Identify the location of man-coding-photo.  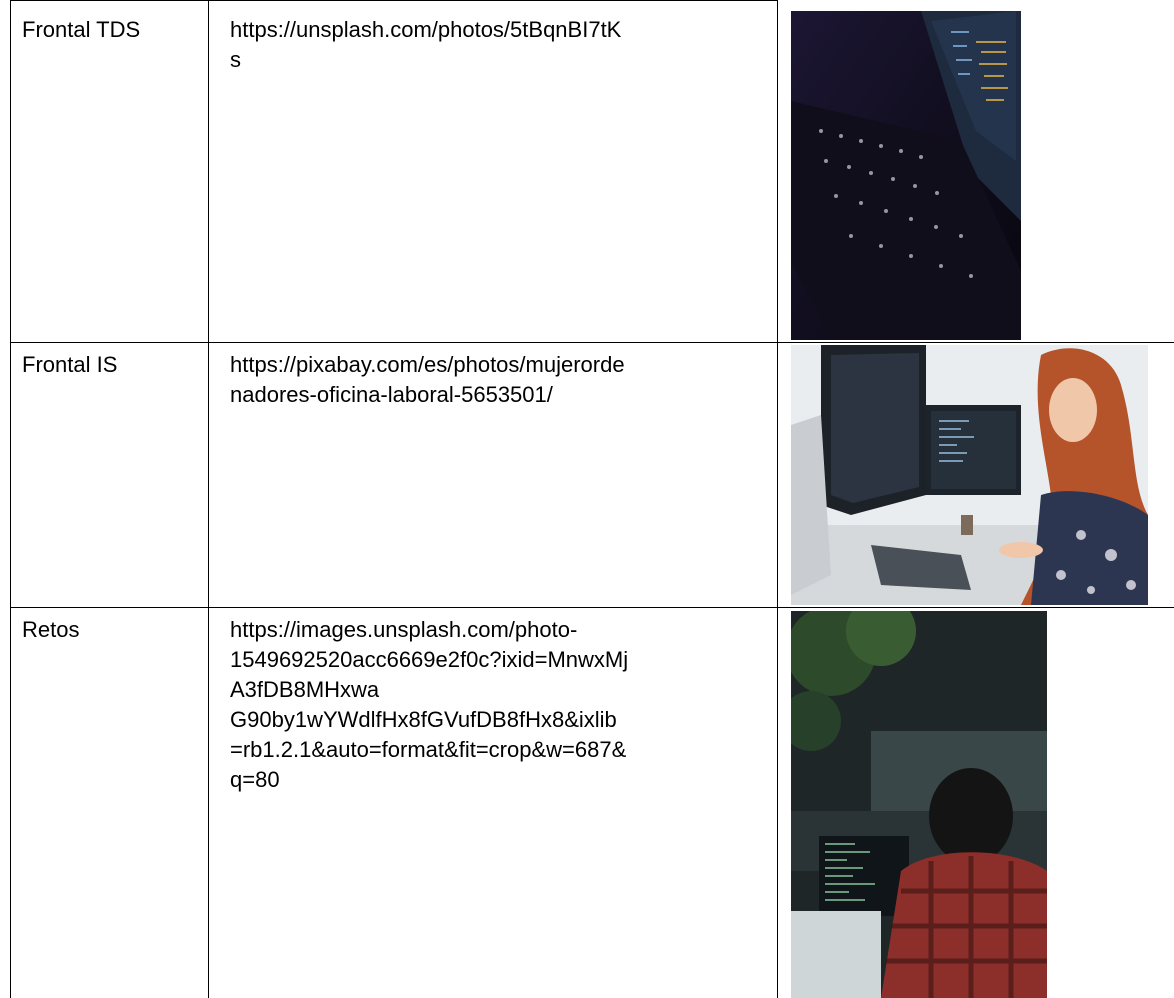
(919, 804).